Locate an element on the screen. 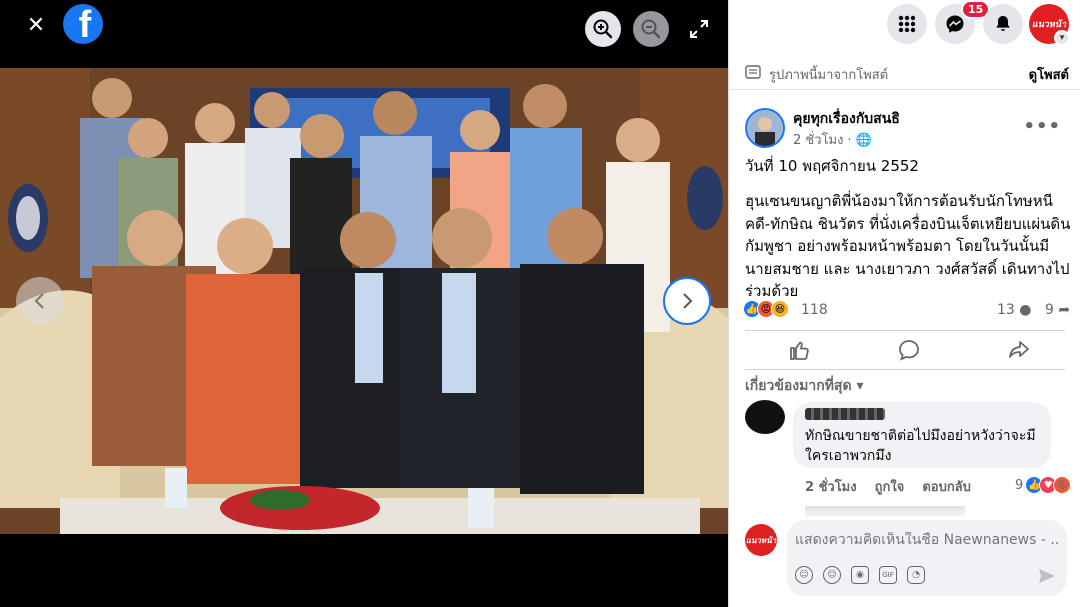 This screenshot has width=1080, height=607. post-date-line: วันที่ 10 พฤศจิกายน 2552 is located at coordinates (832, 166).